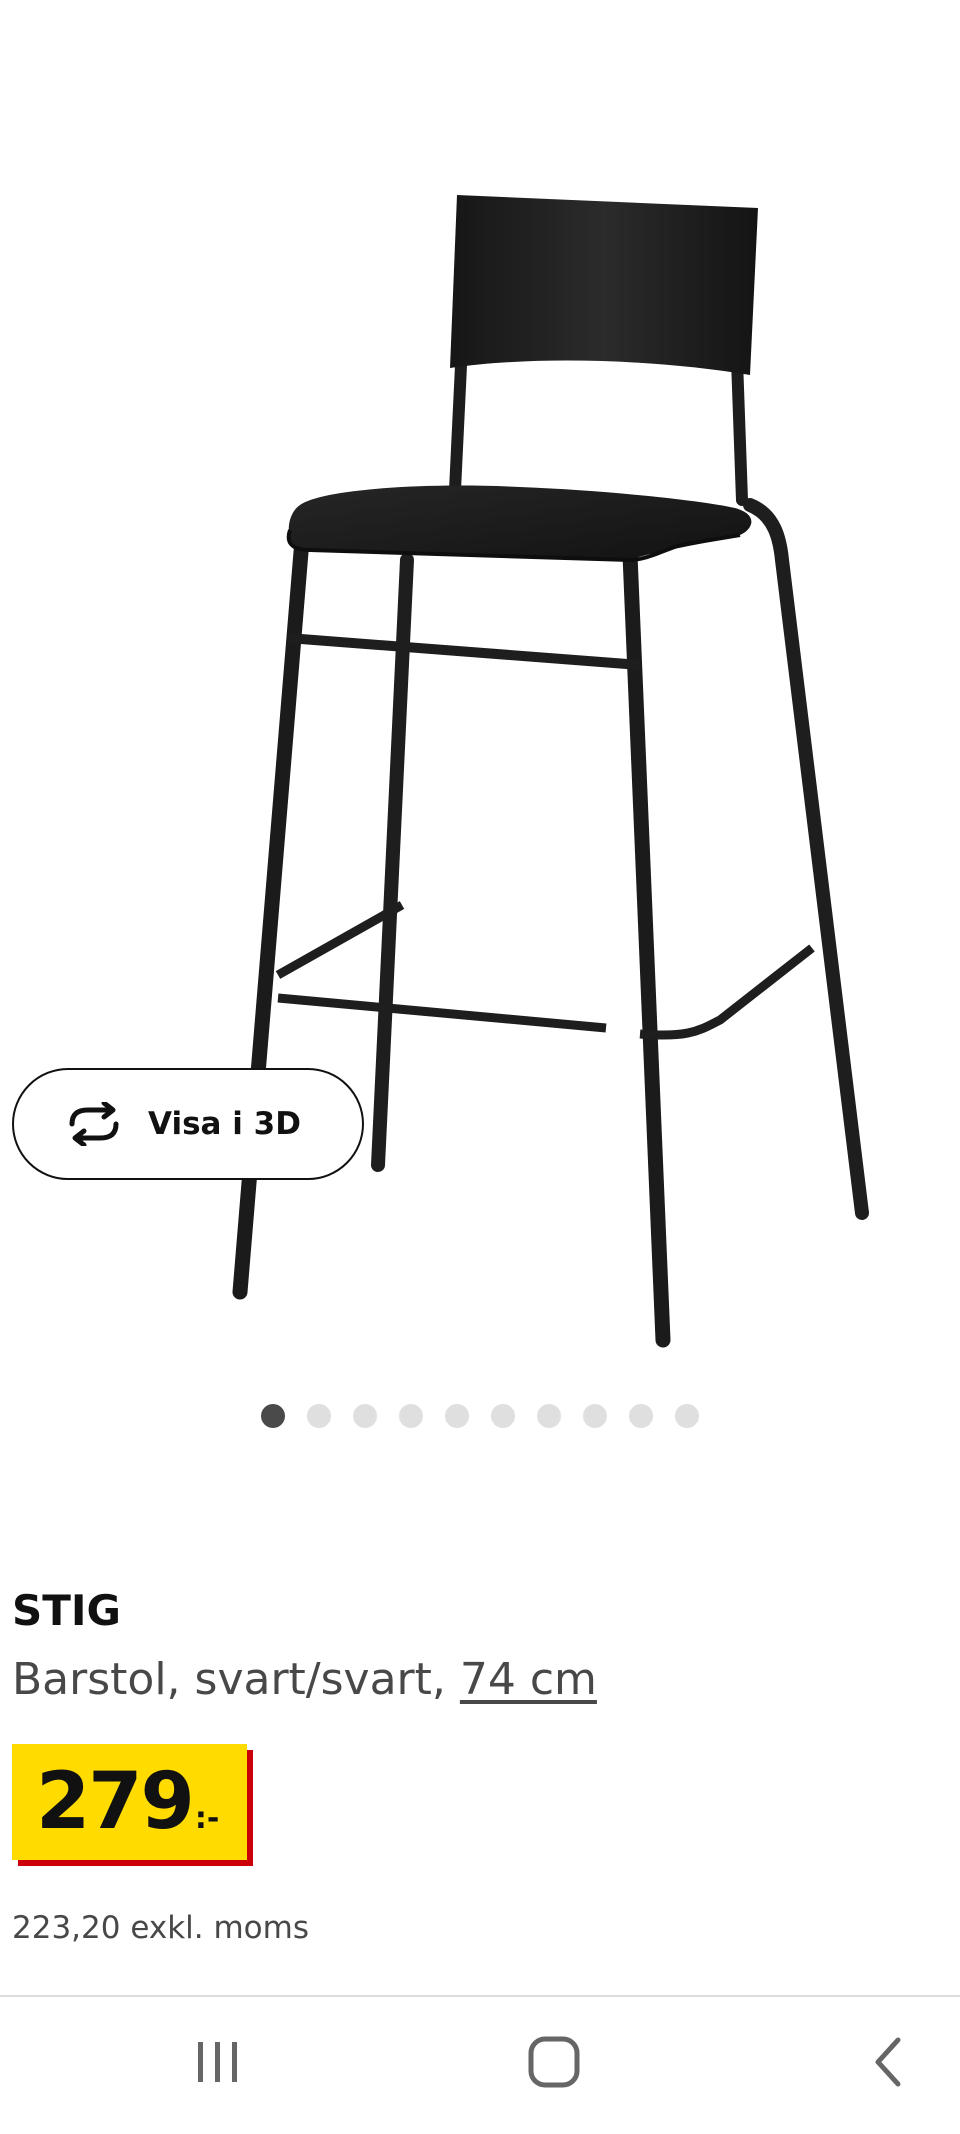  I want to click on system-nav-bar, so click(480, 2065).